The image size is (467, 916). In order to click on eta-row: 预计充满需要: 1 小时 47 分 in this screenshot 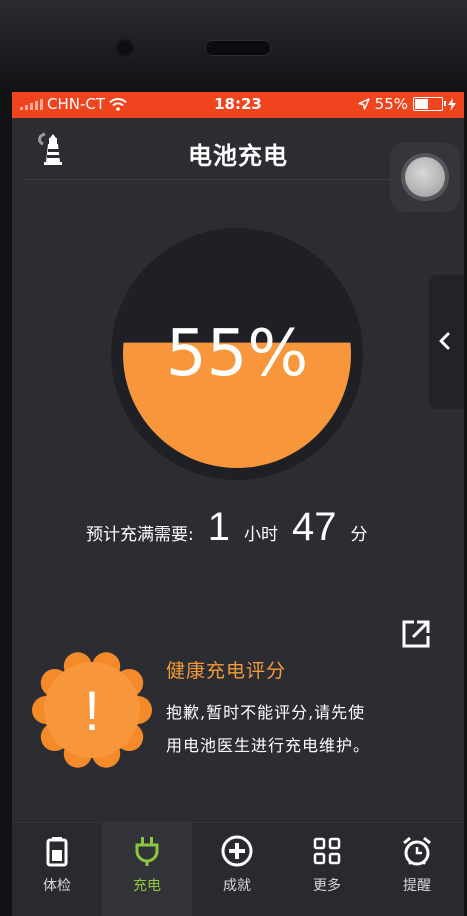, I will do `click(226, 527)`.